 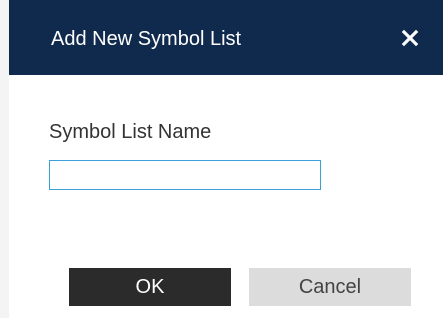 What do you see at coordinates (130, 132) in the screenshot?
I see `symbol-list-name-label: Symbol List Name` at bounding box center [130, 132].